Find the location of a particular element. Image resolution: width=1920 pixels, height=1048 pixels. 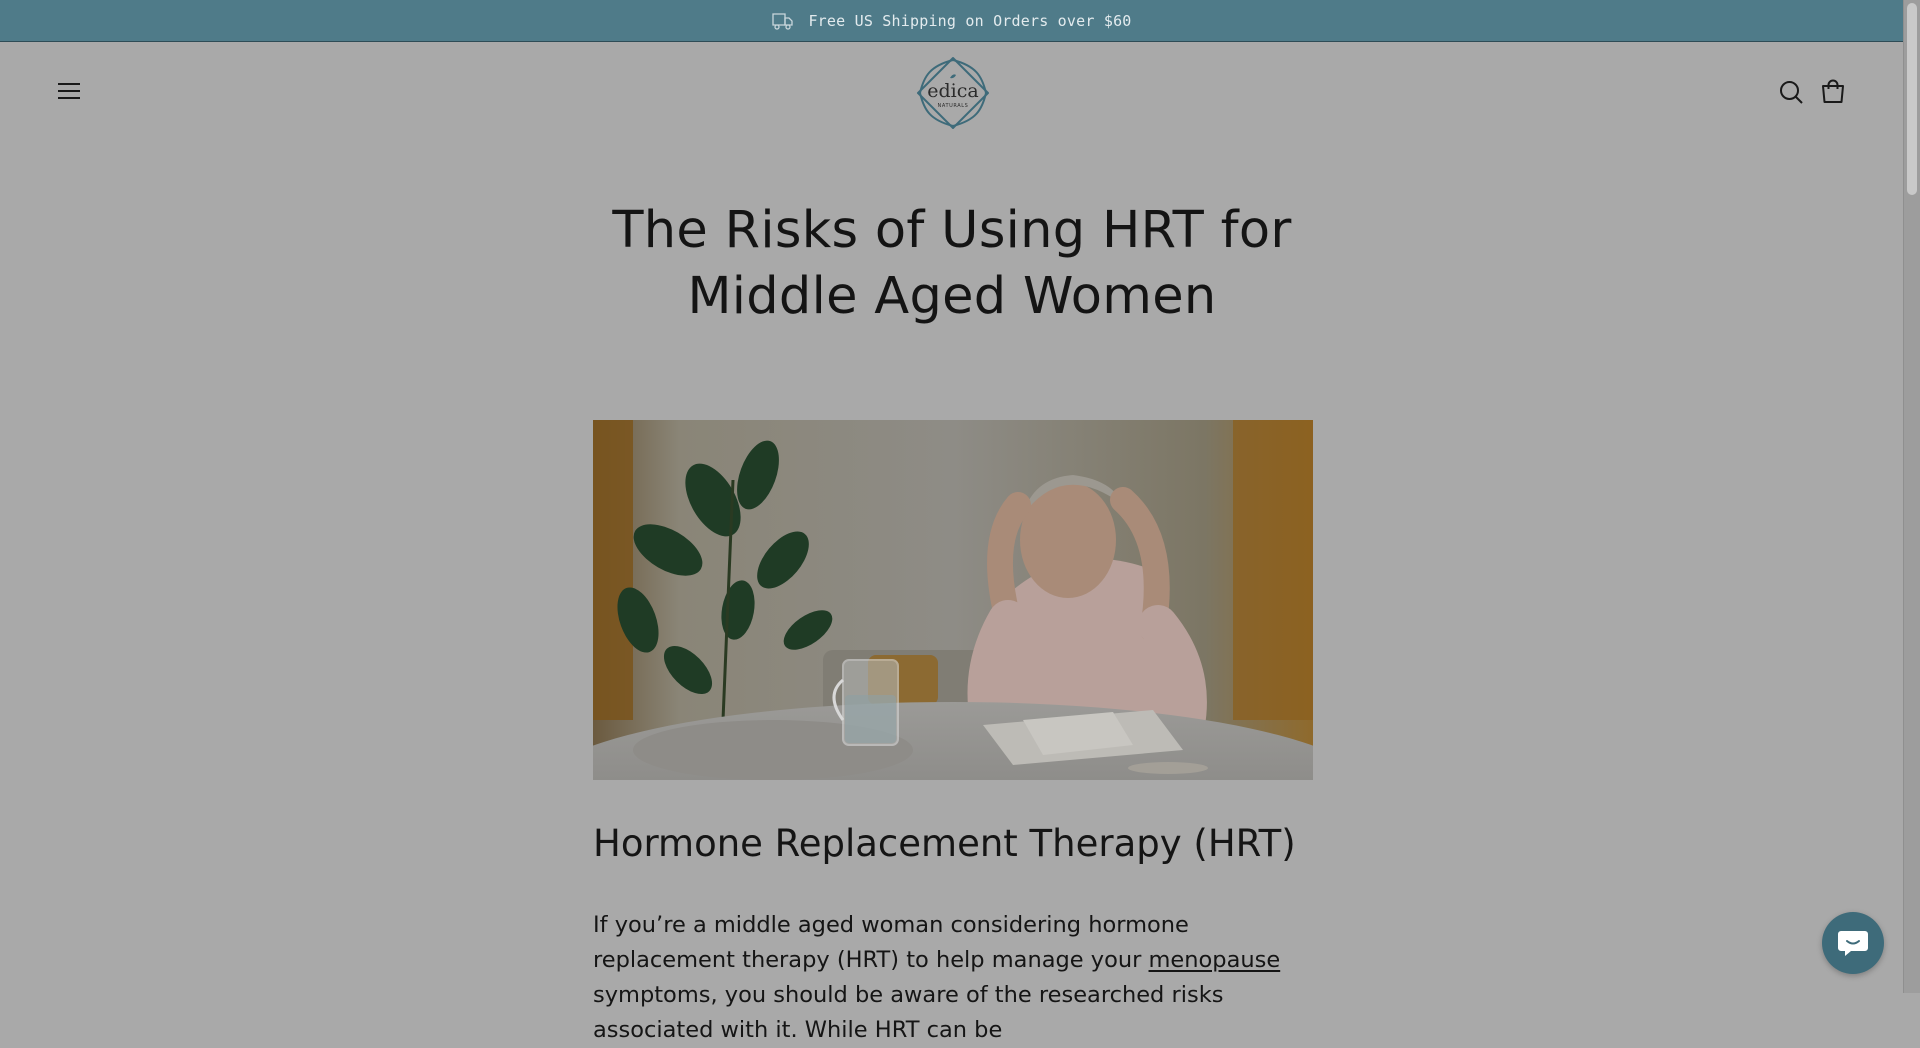

chat-bubble-icon is located at coordinates (1853, 943).